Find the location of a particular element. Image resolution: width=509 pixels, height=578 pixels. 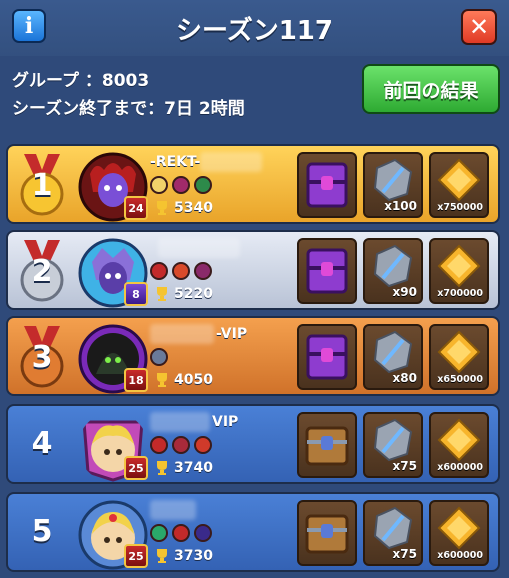

coin-quantity: x650000 is located at coordinates (460, 379).